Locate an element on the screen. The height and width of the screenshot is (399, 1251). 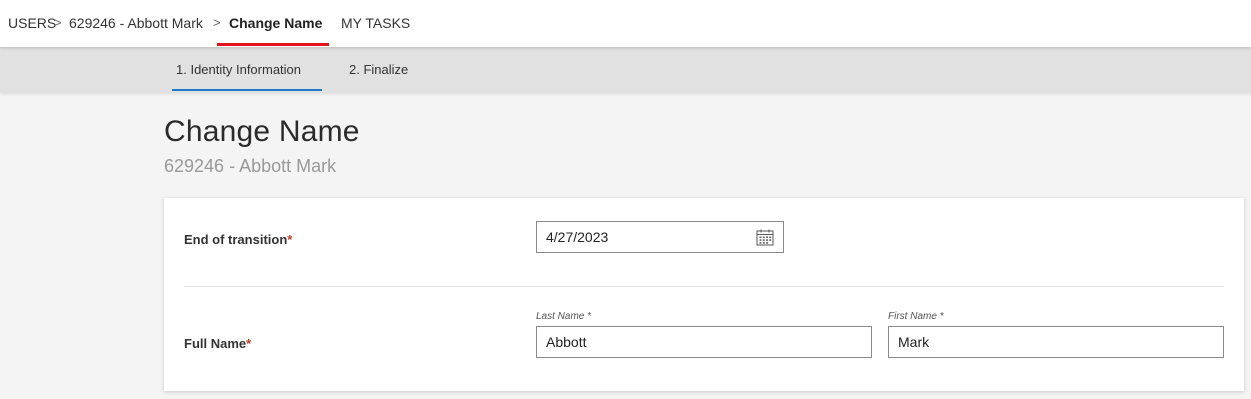
last-name-label: Last Name * is located at coordinates (564, 316).